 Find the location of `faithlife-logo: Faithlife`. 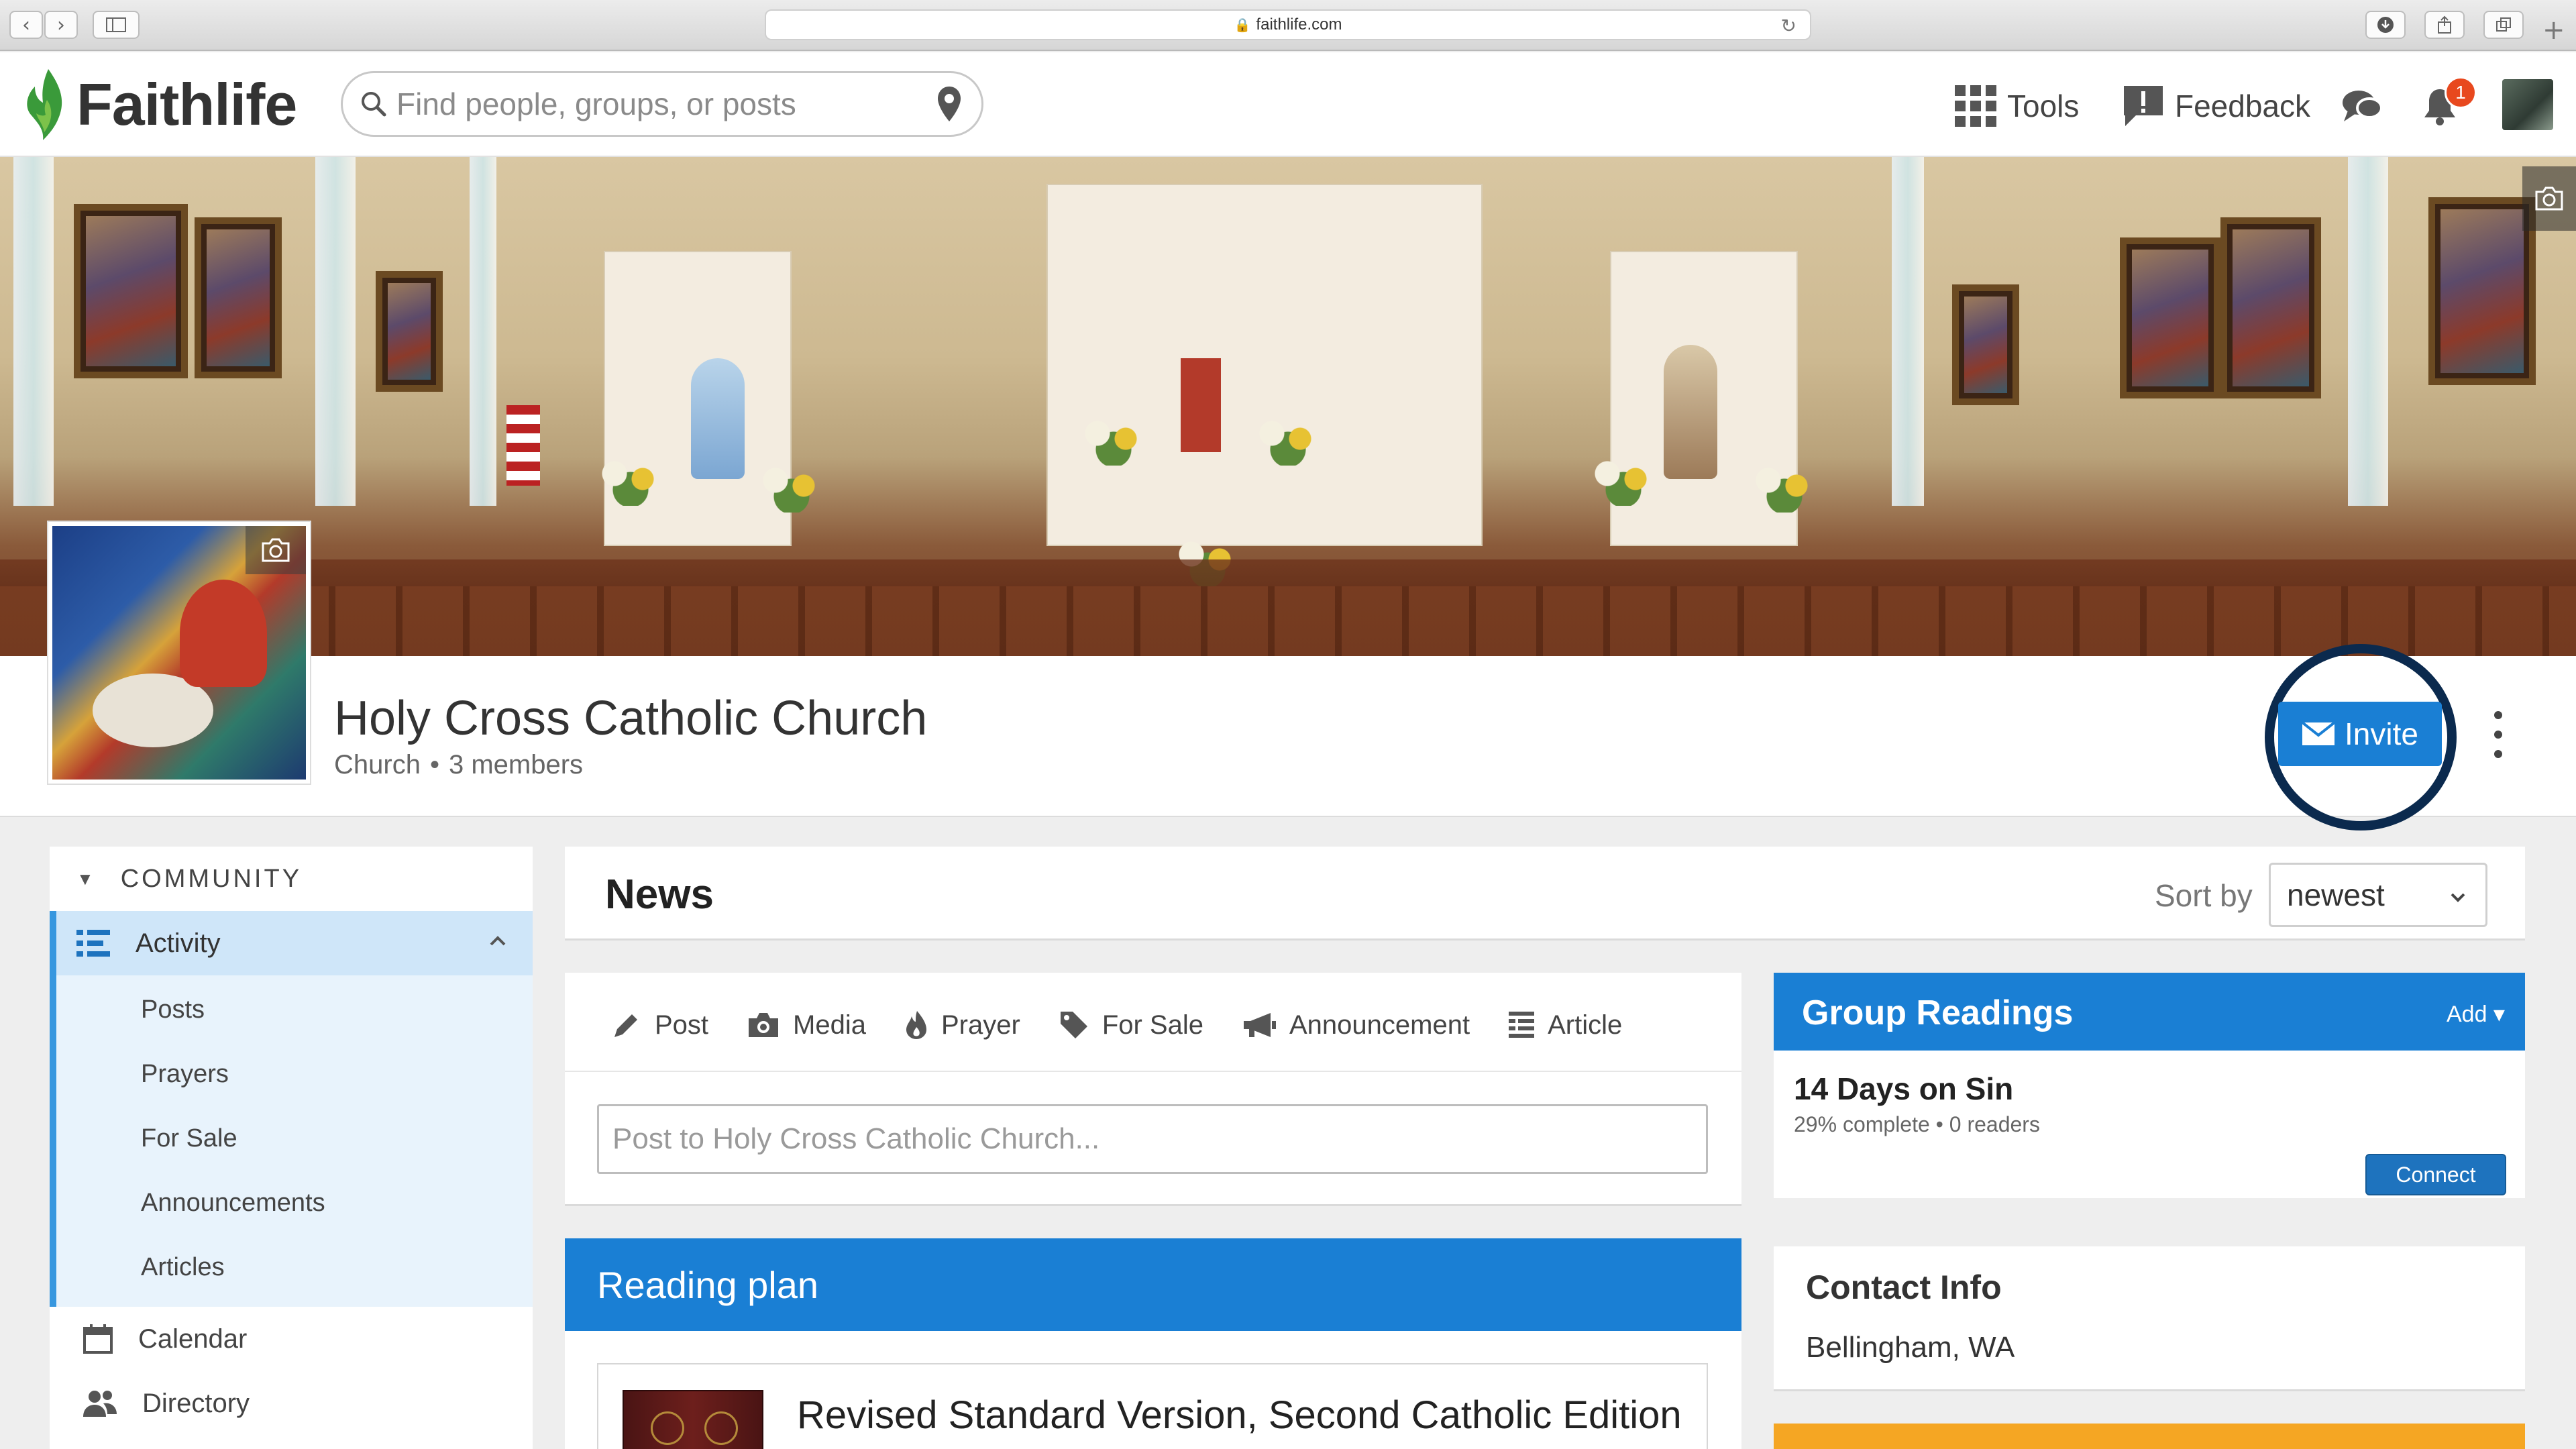

faithlife-logo: Faithlife is located at coordinates (160, 104).